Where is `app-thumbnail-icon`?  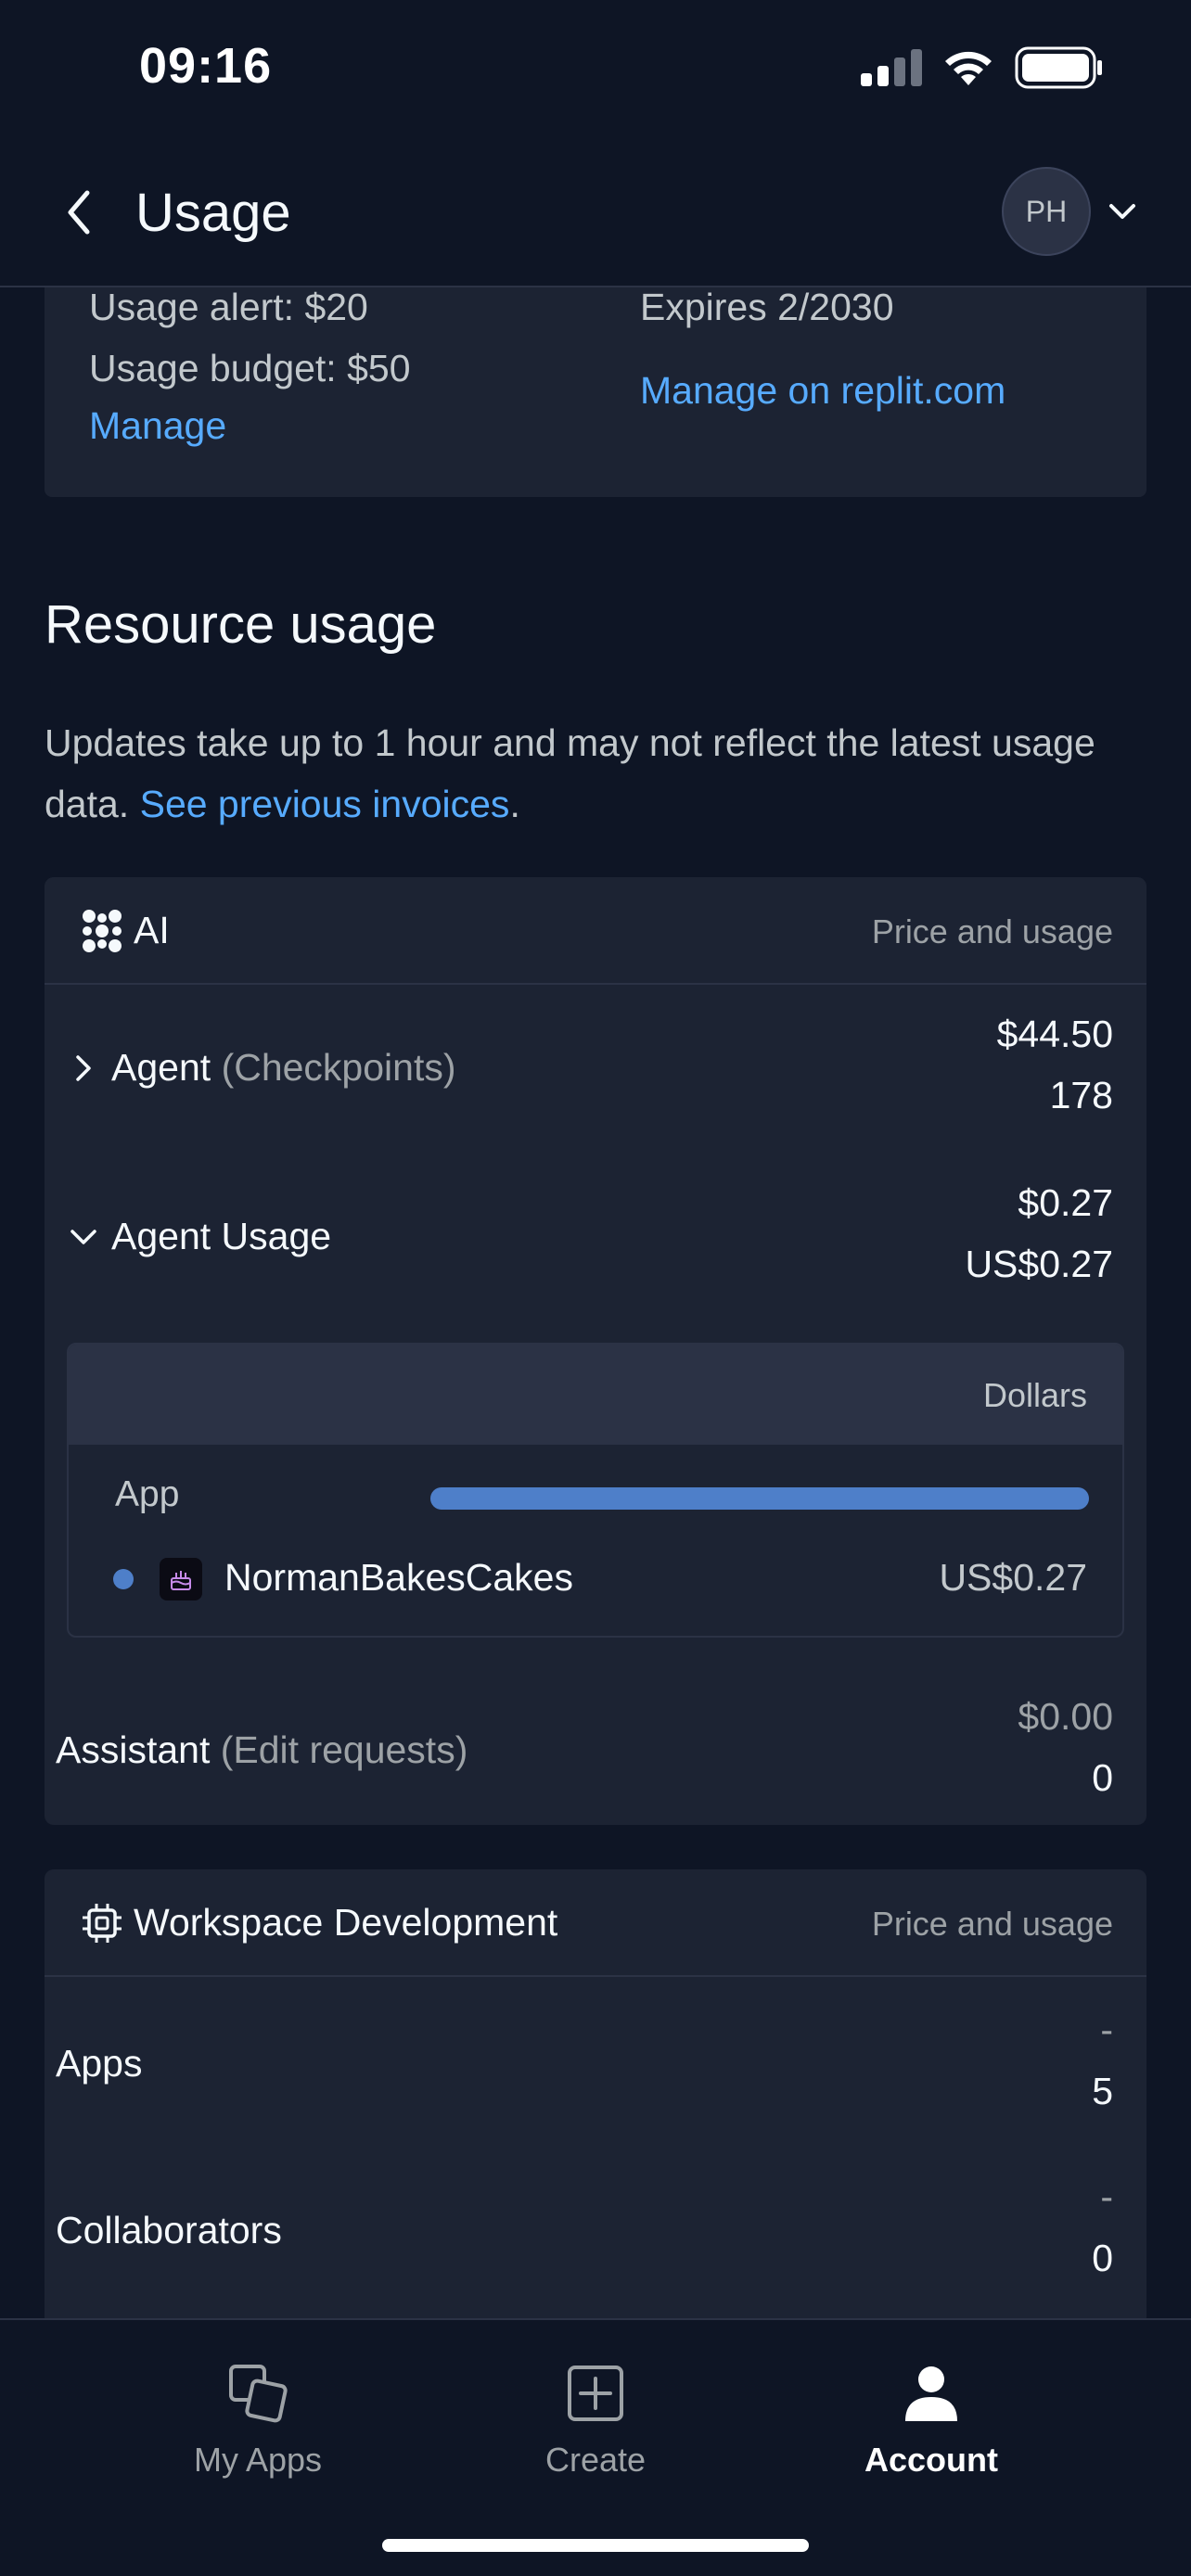
app-thumbnail-icon is located at coordinates (181, 1579).